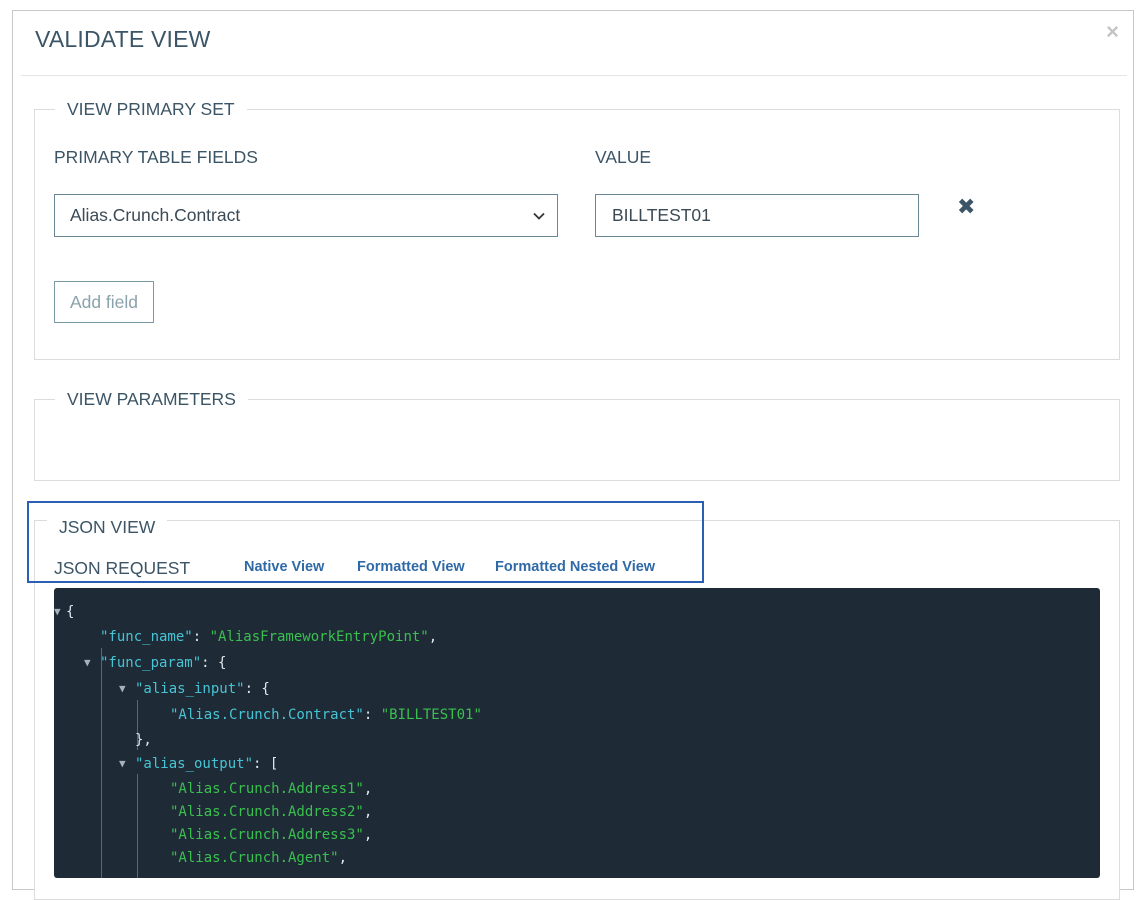 This screenshot has width=1145, height=900. I want to click on formatted-view-link: Formatted View, so click(411, 567).